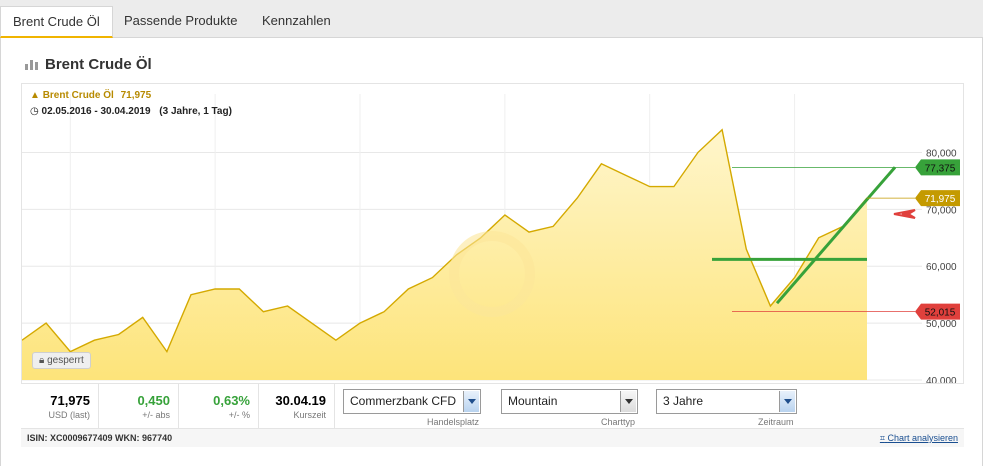 Image resolution: width=983 pixels, height=466 pixels. What do you see at coordinates (533, 401) in the screenshot?
I see `charttyp-value: Mountain` at bounding box center [533, 401].